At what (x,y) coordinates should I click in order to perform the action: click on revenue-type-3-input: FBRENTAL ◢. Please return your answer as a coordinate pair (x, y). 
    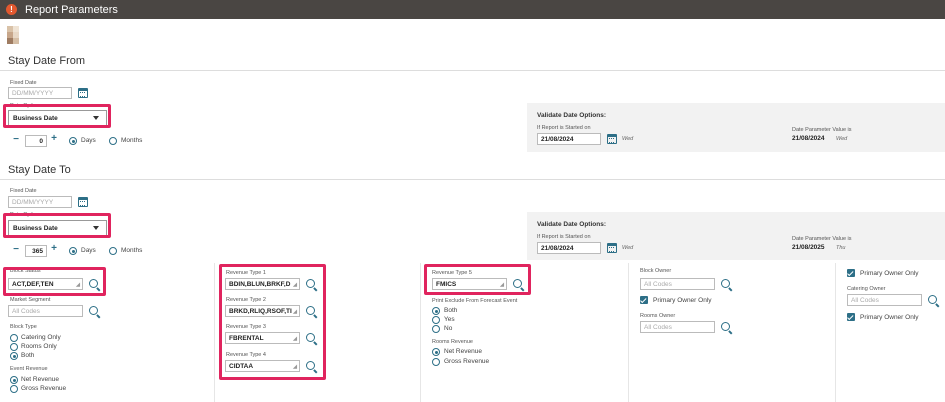
    Looking at the image, I should click on (262, 338).